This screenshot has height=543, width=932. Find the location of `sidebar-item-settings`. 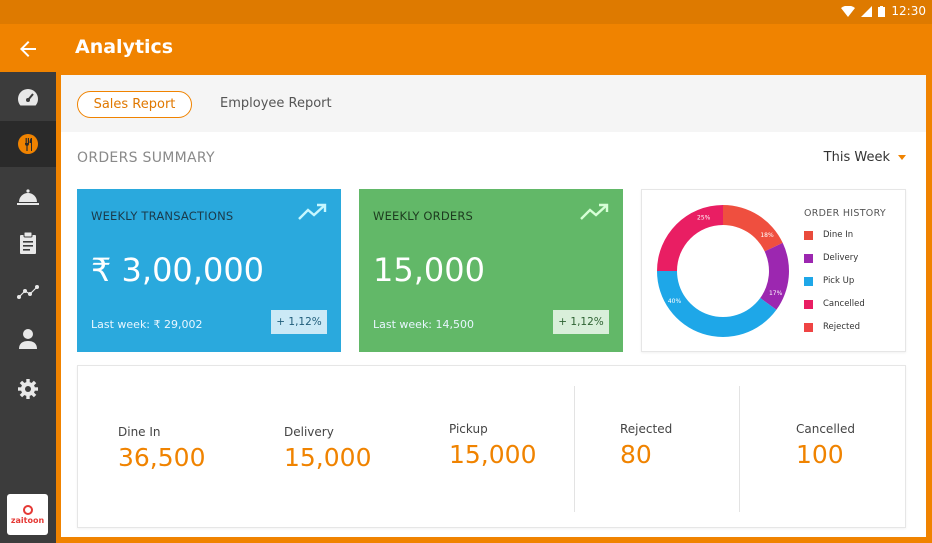

sidebar-item-settings is located at coordinates (28, 389).